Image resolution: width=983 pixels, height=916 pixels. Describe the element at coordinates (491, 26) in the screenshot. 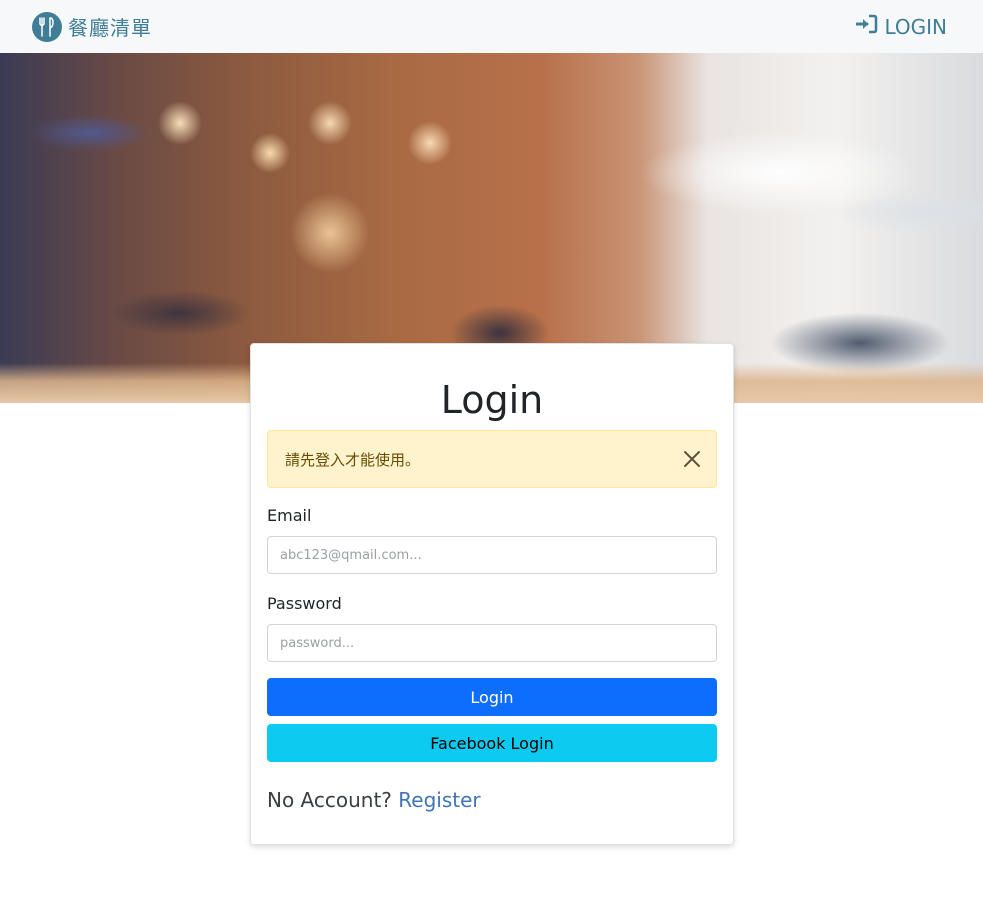

I see `navbar: 餐廳清單 LOGIN` at that location.